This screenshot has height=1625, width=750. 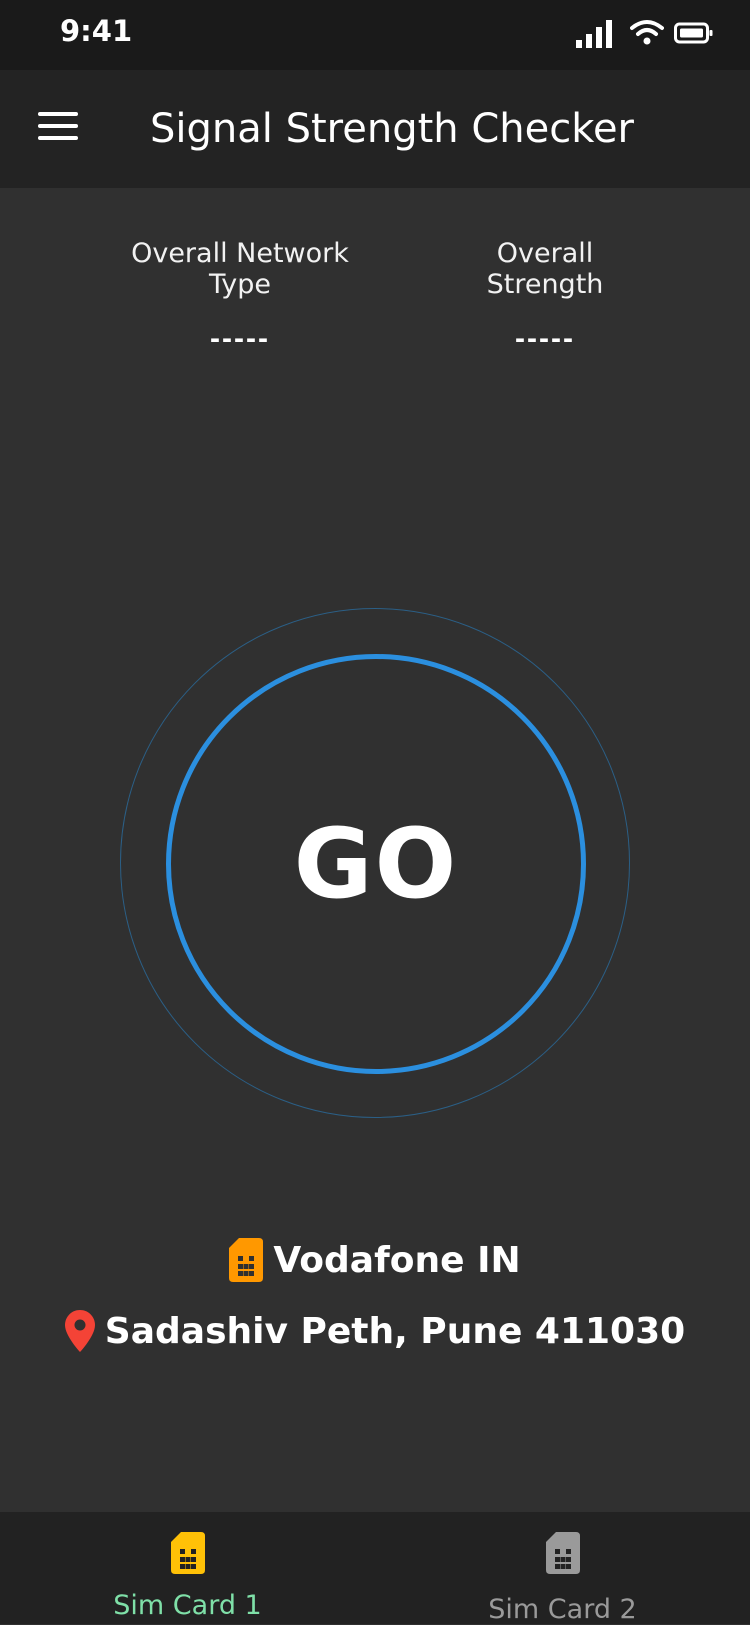 I want to click on menu-button, so click(x=58, y=128).